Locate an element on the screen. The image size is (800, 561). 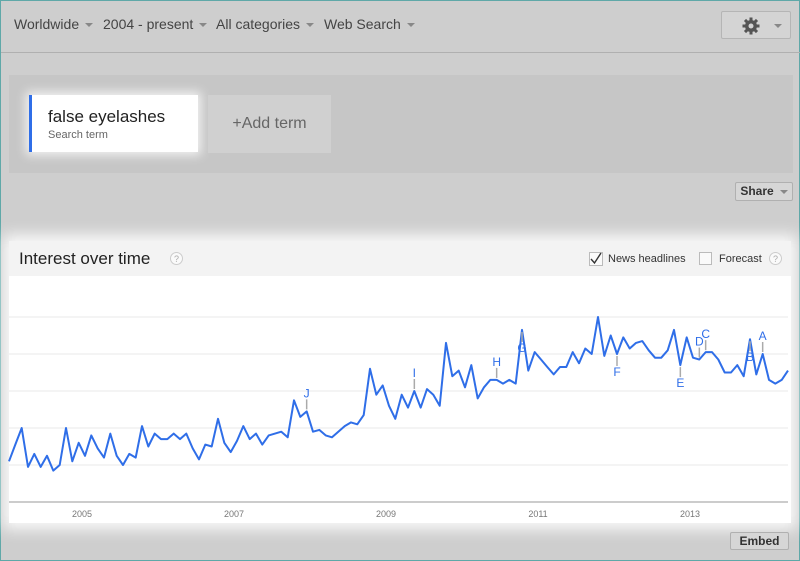
news-headlines-checkbox is located at coordinates (596, 259).